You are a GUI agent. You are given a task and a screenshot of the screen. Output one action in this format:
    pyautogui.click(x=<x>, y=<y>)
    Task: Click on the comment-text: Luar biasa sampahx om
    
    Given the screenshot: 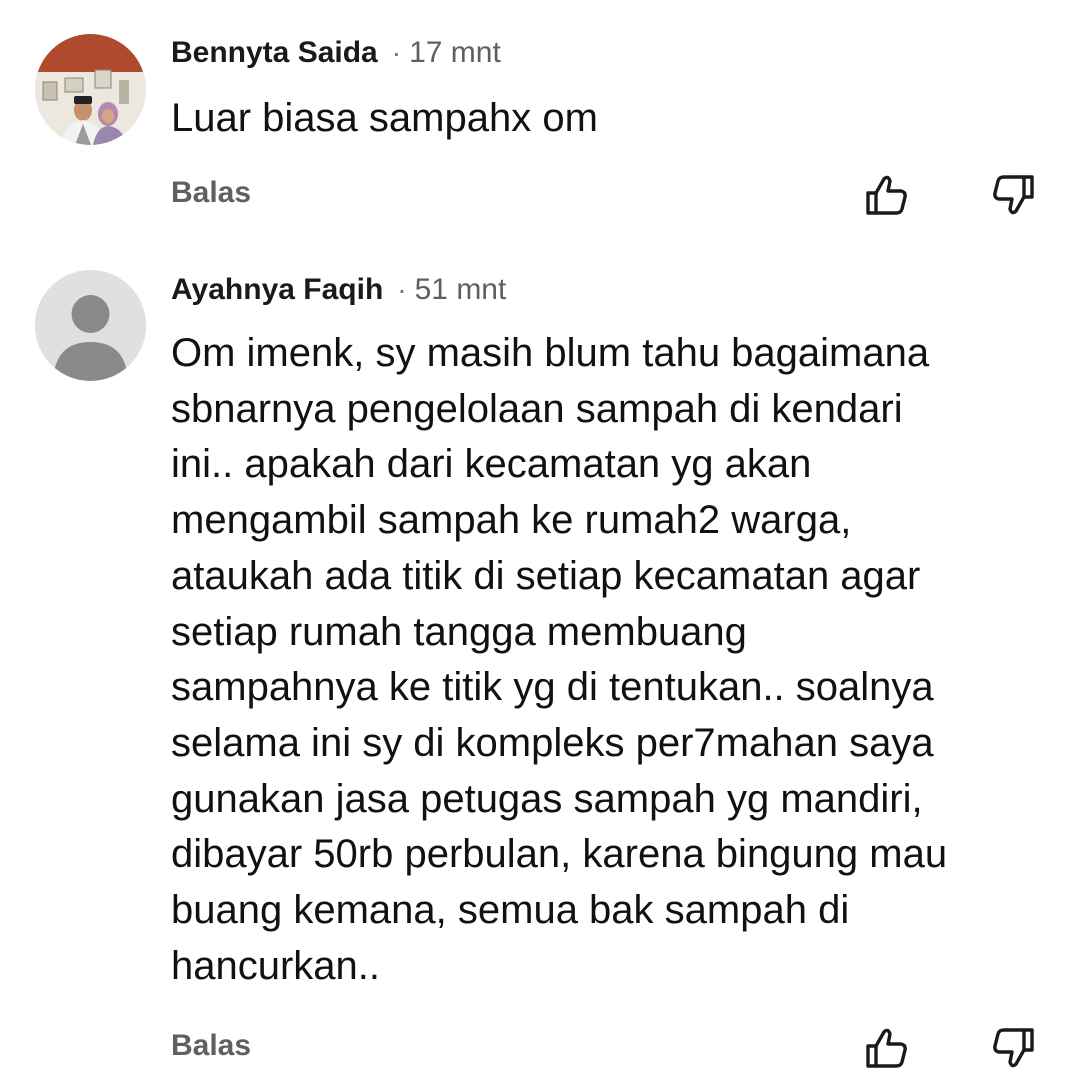 What is the action you would take?
    pyautogui.click(x=384, y=118)
    